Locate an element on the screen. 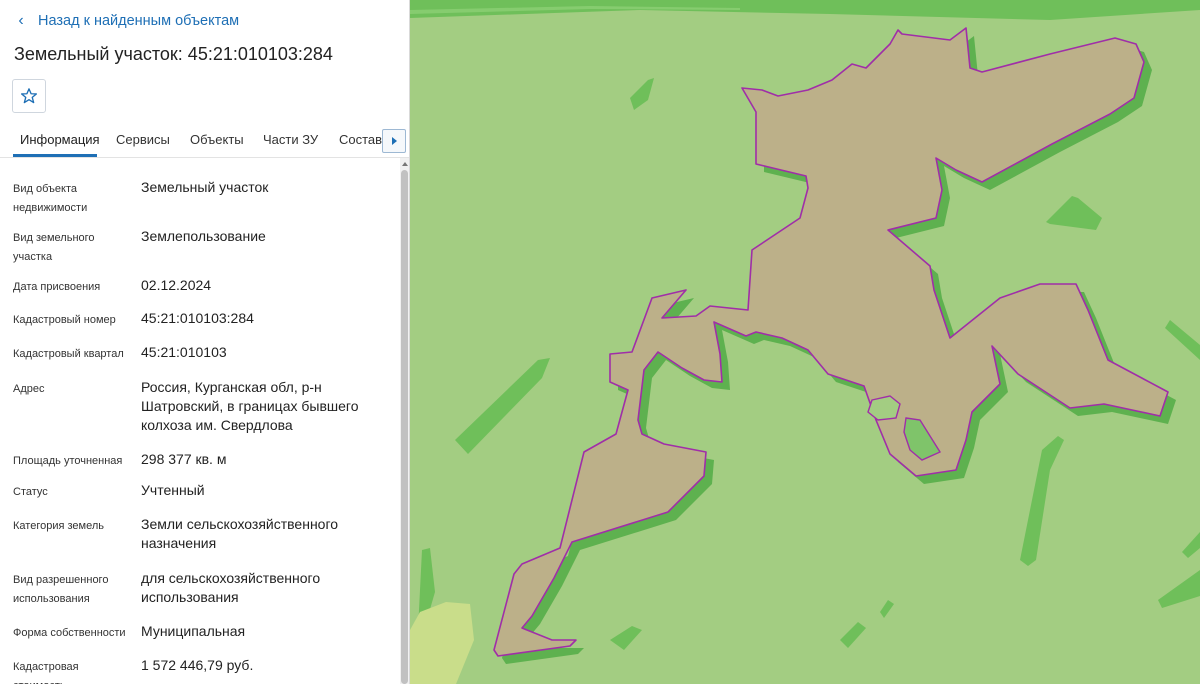 This screenshot has width=1200, height=684. detail-value: 45:21:010103:284 is located at coordinates (197, 318).